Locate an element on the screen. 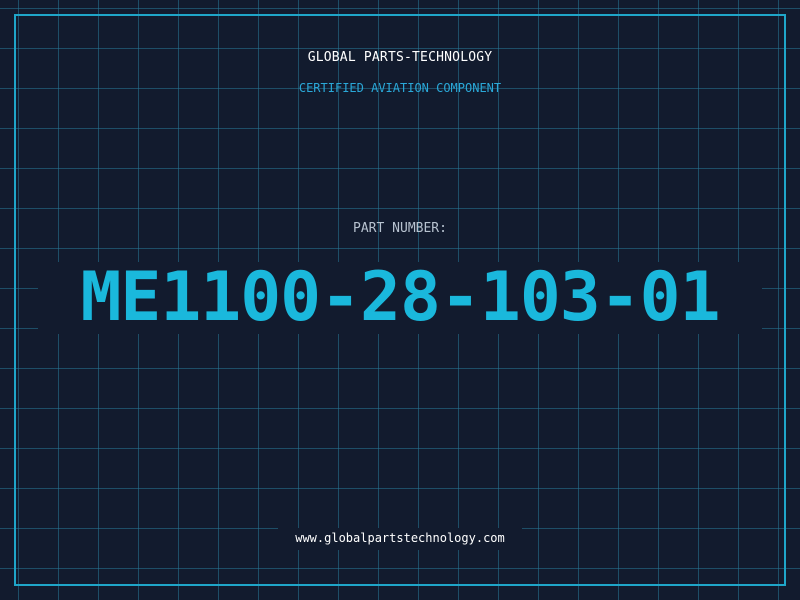 The image size is (800, 600). part-number-value: ME1100-28-103-01 is located at coordinates (400, 297).